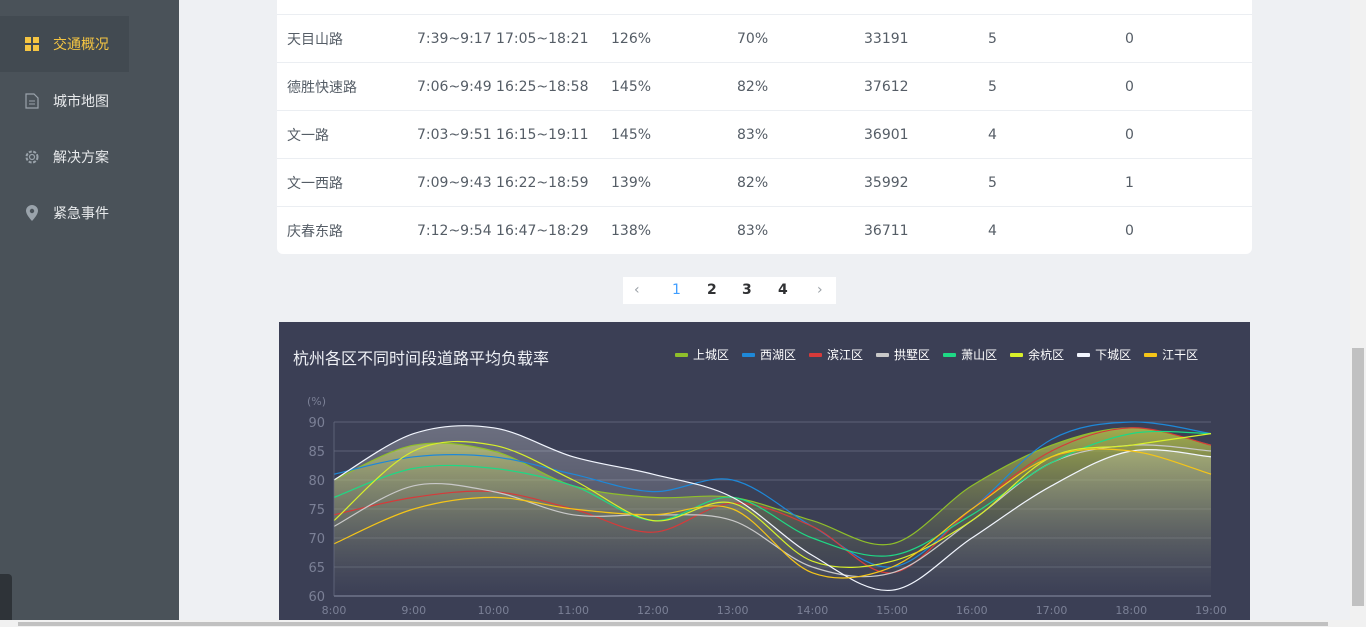  What do you see at coordinates (676, 290) in the screenshot?
I see `page-1-button: 1` at bounding box center [676, 290].